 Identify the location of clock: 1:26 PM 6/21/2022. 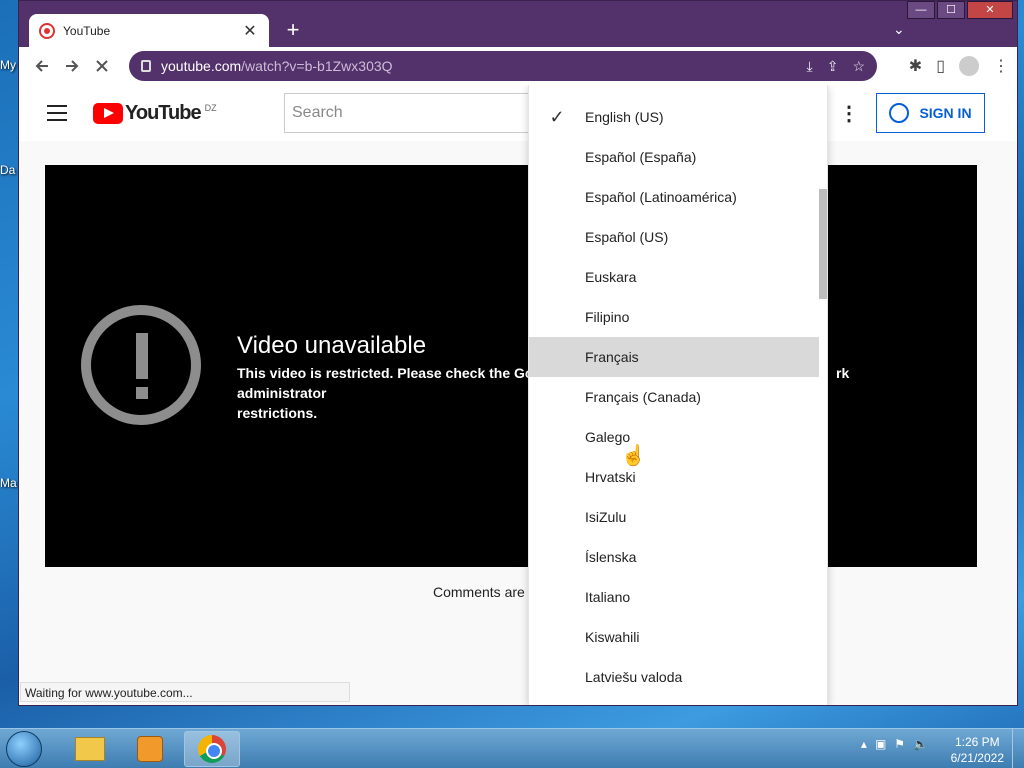
(977, 750).